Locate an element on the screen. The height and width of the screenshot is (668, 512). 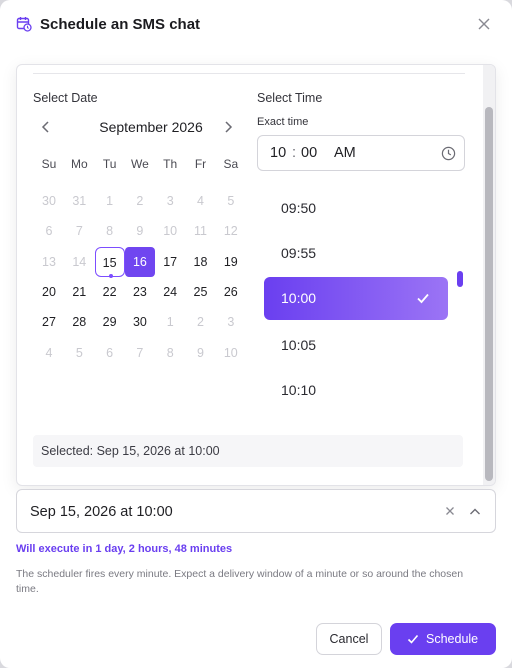
close-icon is located at coordinates (484, 24).